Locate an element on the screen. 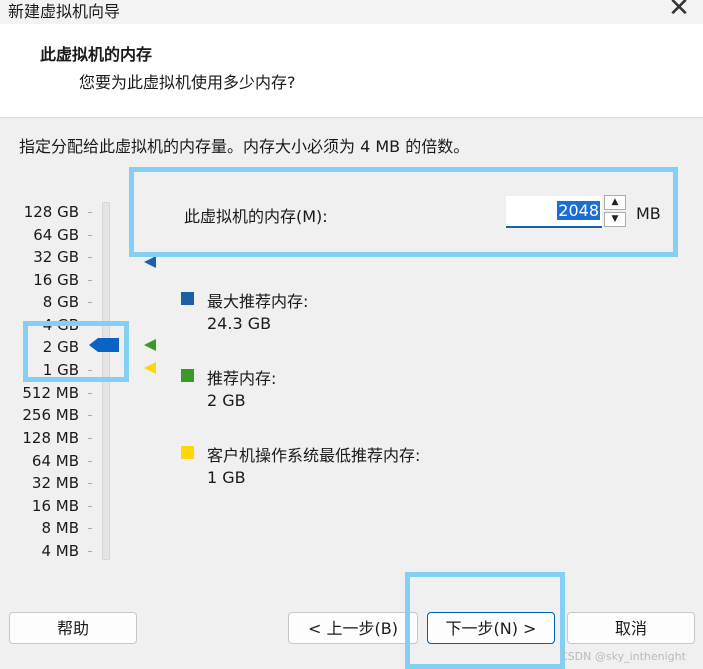  scale-label: 8 MB is located at coordinates (60, 528).